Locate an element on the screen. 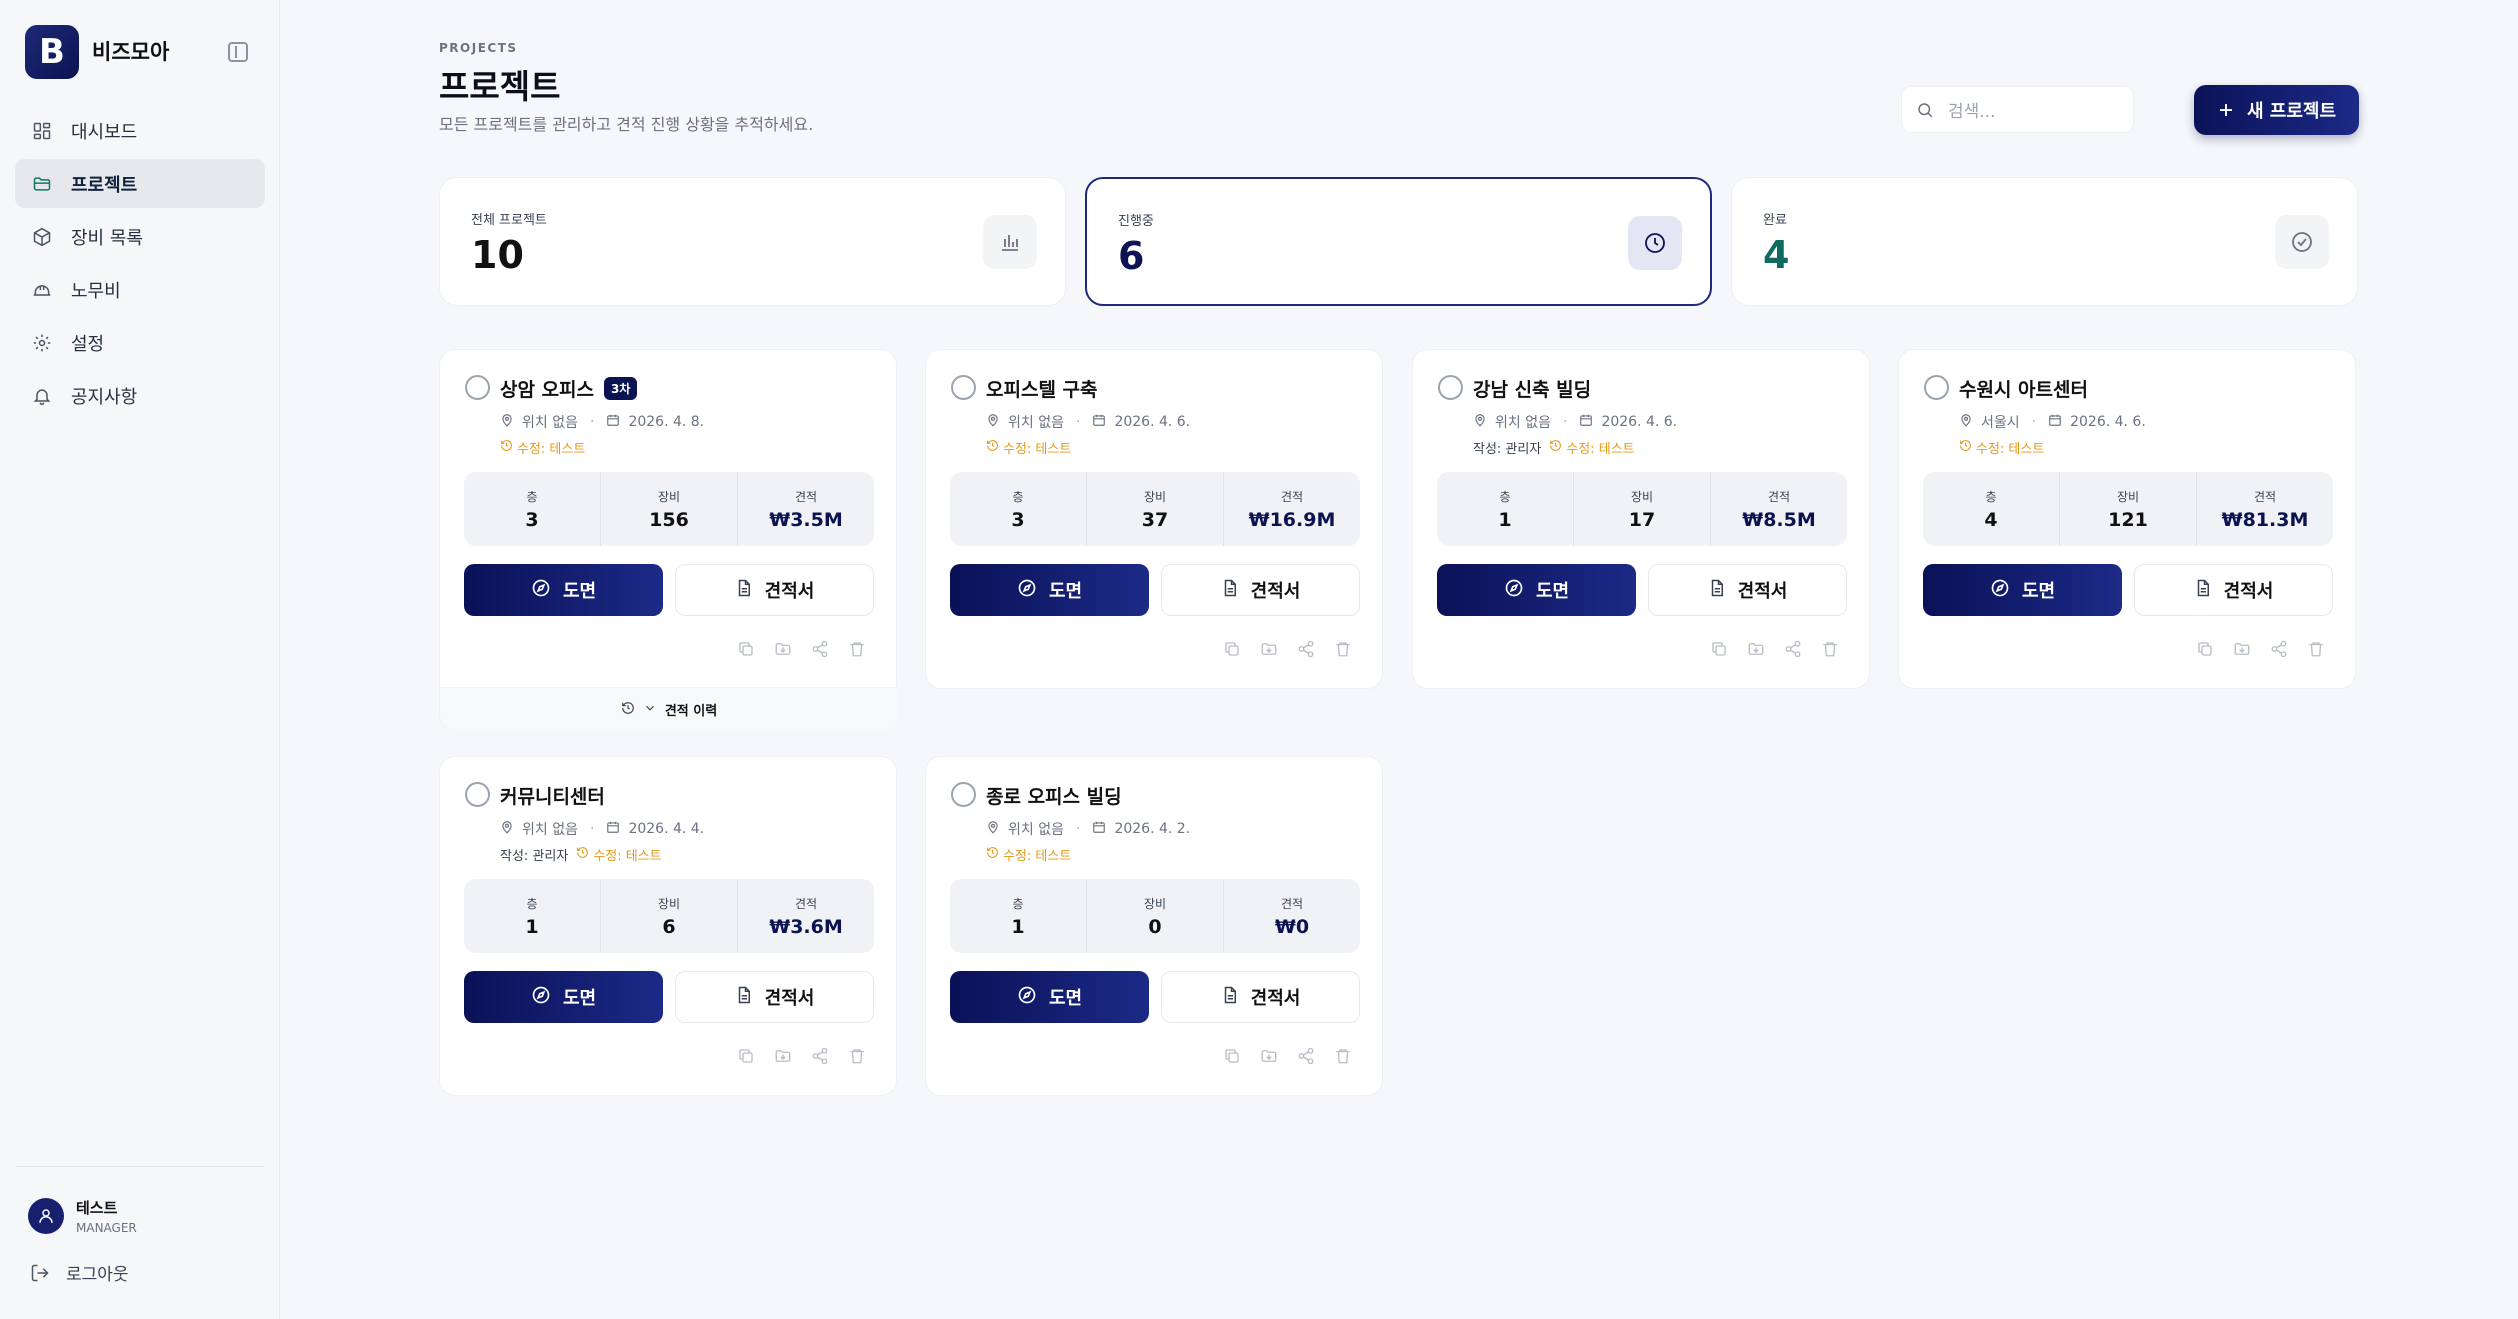 Image resolution: width=2518 pixels, height=1319 pixels. metric-equipment: 장비 0 is located at coordinates (1155, 916).